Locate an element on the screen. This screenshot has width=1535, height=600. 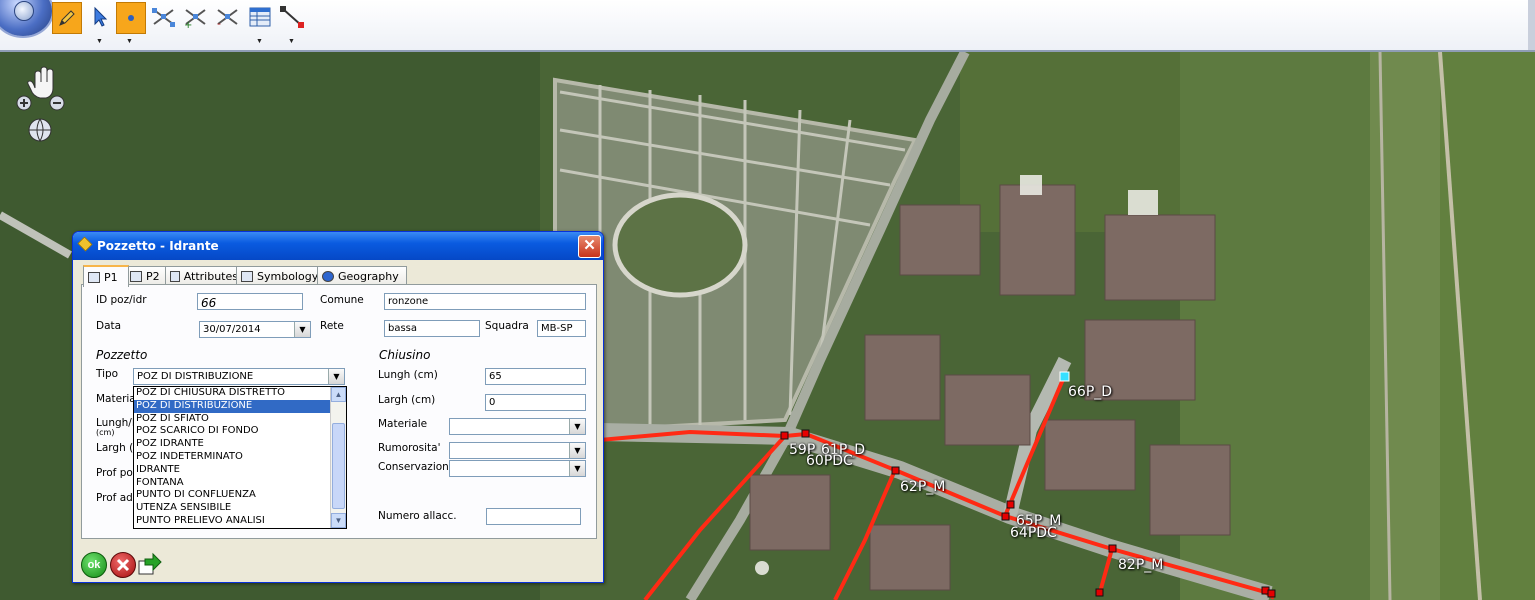
add-vertex-tool-button: + is located at coordinates (196, 17).